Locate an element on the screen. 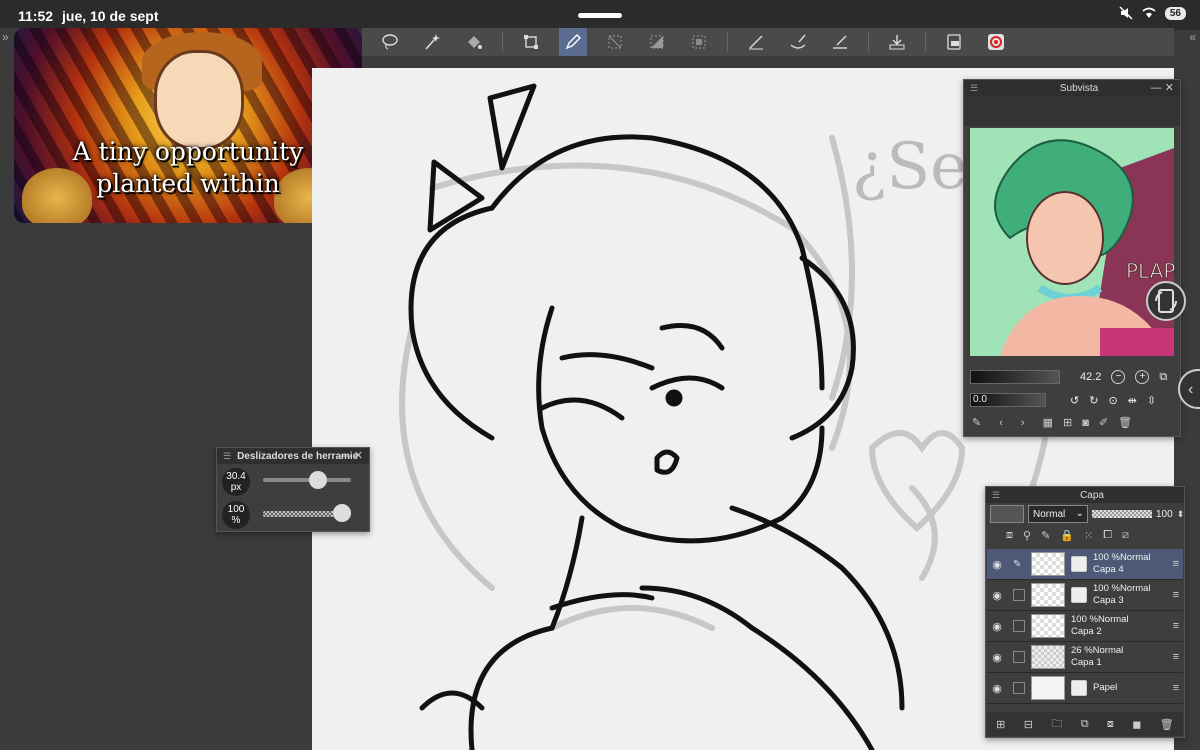  brush-size-icon is located at coordinates (798, 42).